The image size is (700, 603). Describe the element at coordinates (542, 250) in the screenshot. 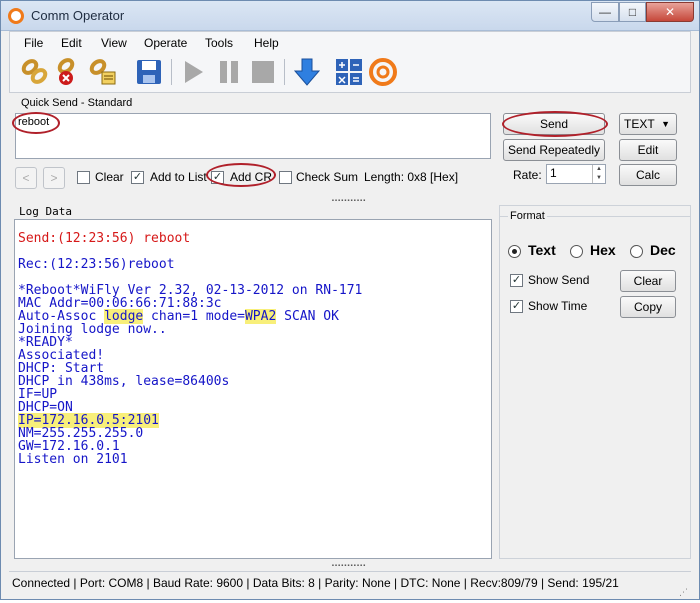

I see `format-text-label: Text` at that location.